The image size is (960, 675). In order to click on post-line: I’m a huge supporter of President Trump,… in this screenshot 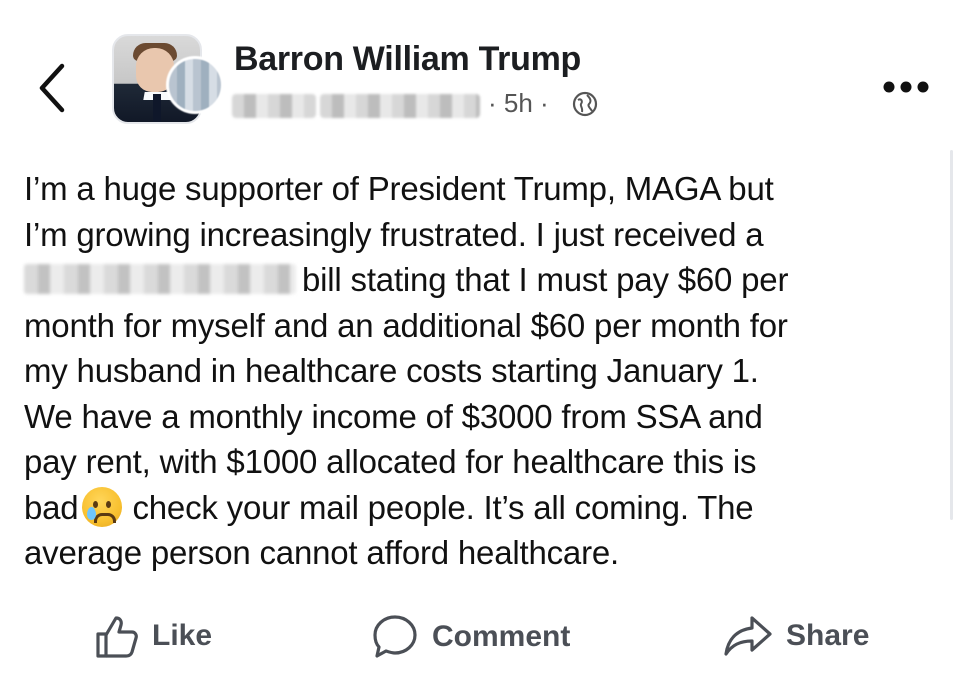, I will do `click(399, 188)`.